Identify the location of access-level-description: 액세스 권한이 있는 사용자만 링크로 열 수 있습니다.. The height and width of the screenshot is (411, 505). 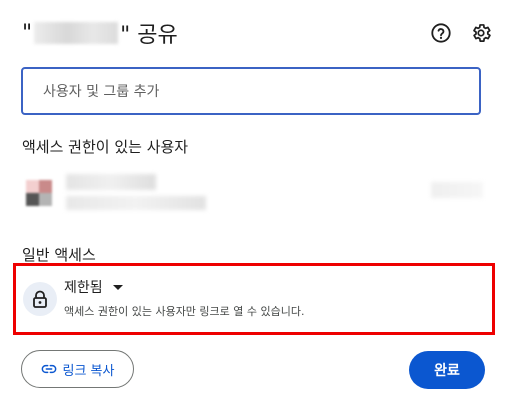
(184, 311).